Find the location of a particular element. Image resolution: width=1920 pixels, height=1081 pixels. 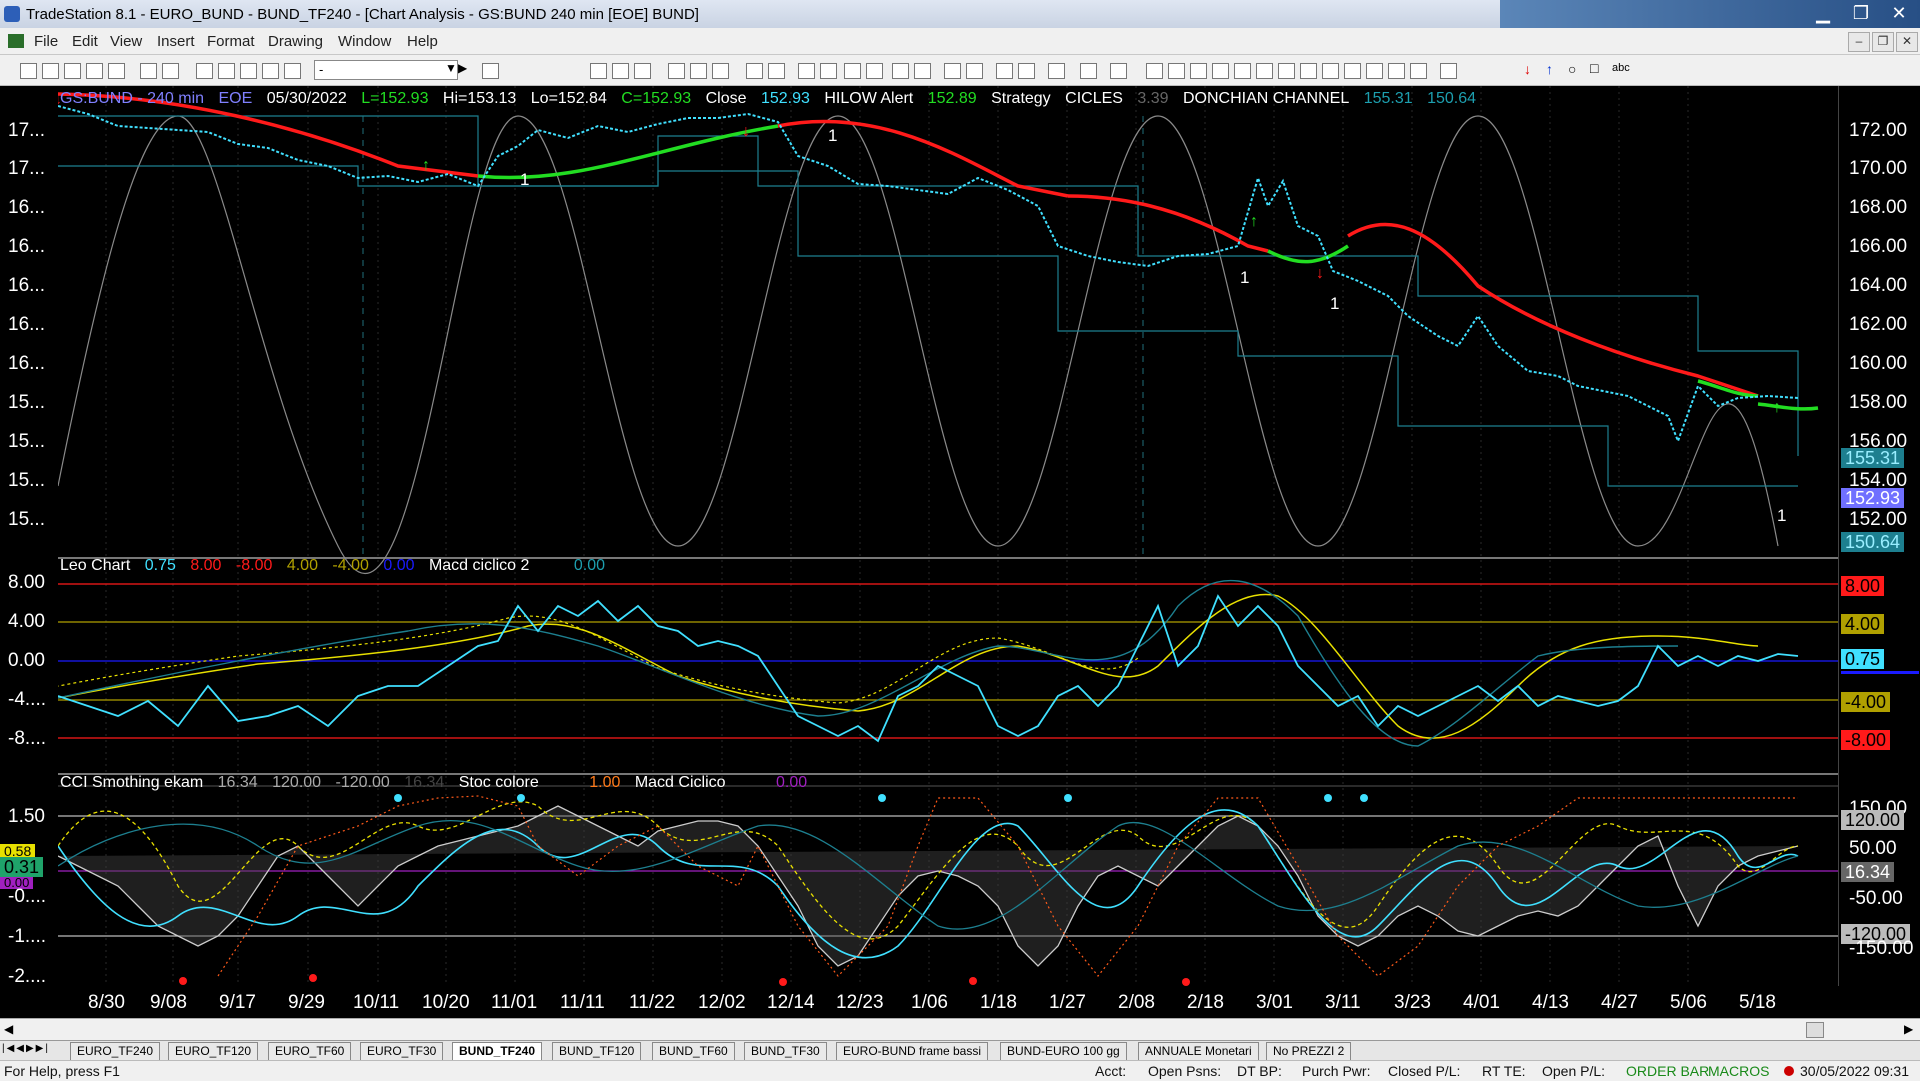

compress-icon is located at coordinates (922, 71).